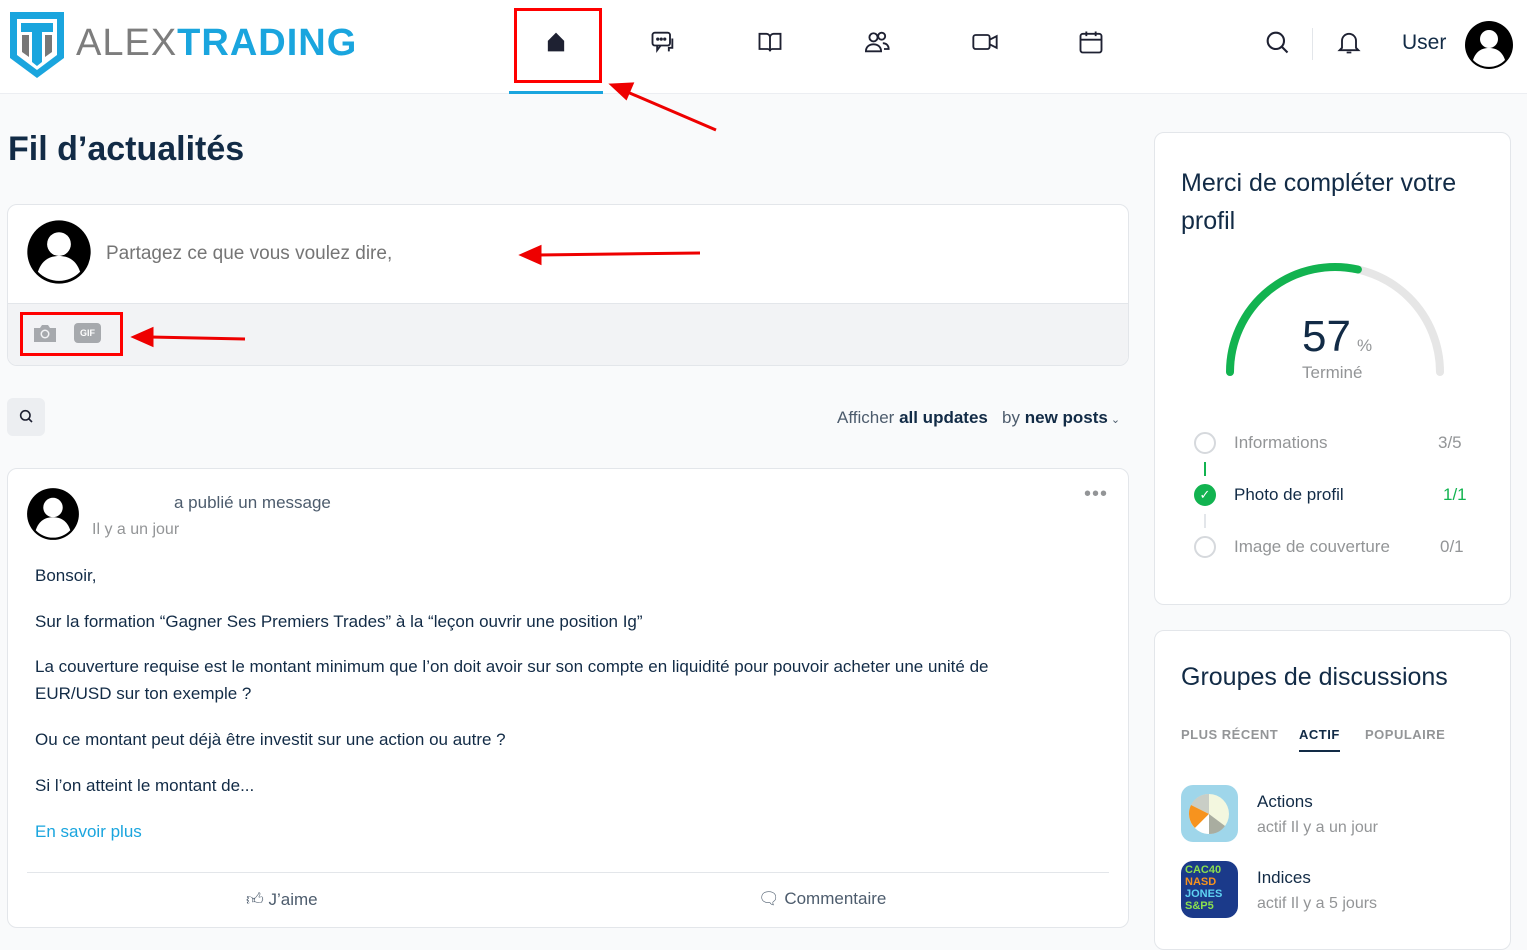 This screenshot has width=1527, height=950. What do you see at coordinates (568, 334) in the screenshot?
I see `composer-toolbar: GIF` at bounding box center [568, 334].